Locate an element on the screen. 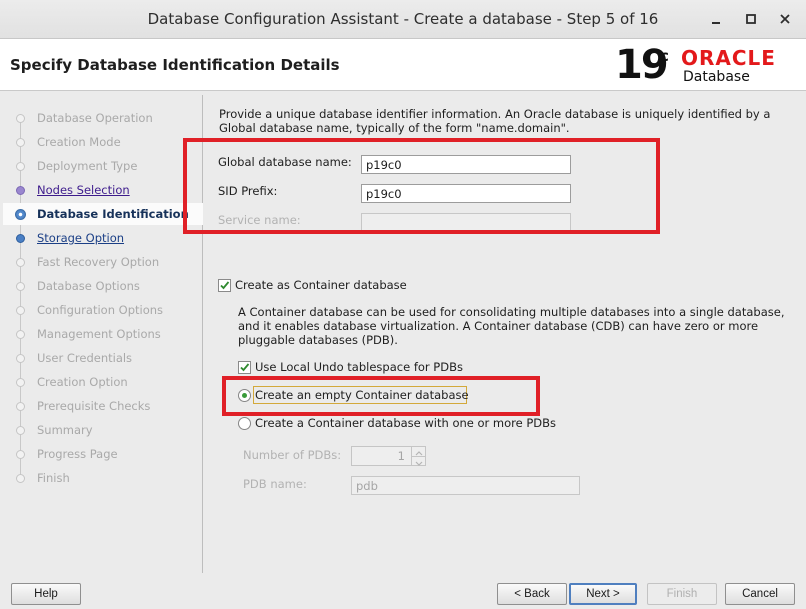 The width and height of the screenshot is (806, 609). nav-item-progress-page: Progress Page is located at coordinates (103, 454).